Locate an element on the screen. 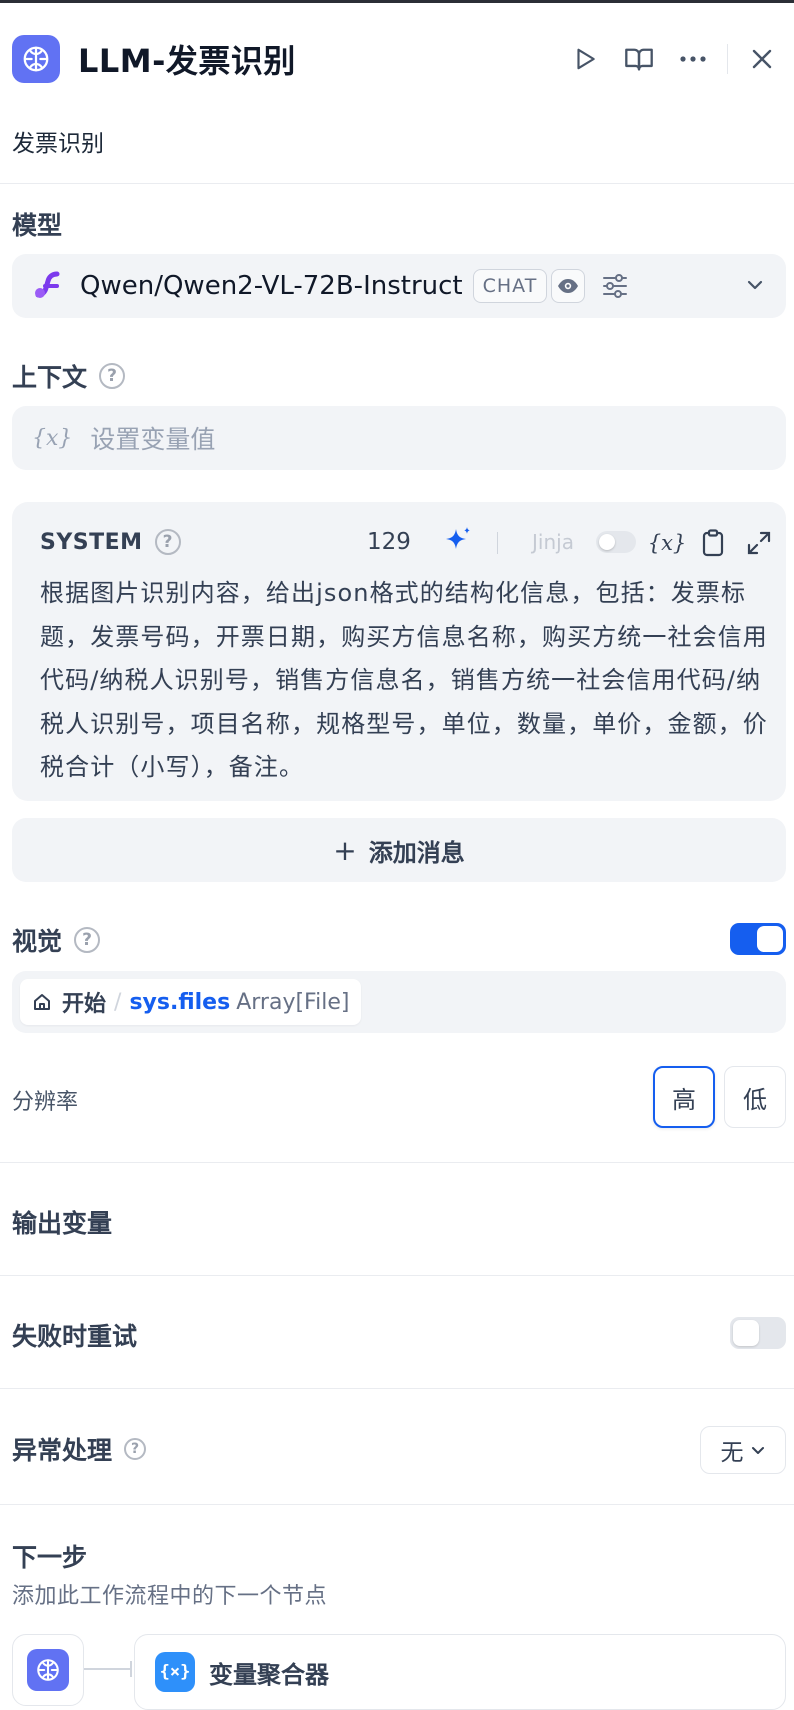  docs-button is located at coordinates (639, 59).